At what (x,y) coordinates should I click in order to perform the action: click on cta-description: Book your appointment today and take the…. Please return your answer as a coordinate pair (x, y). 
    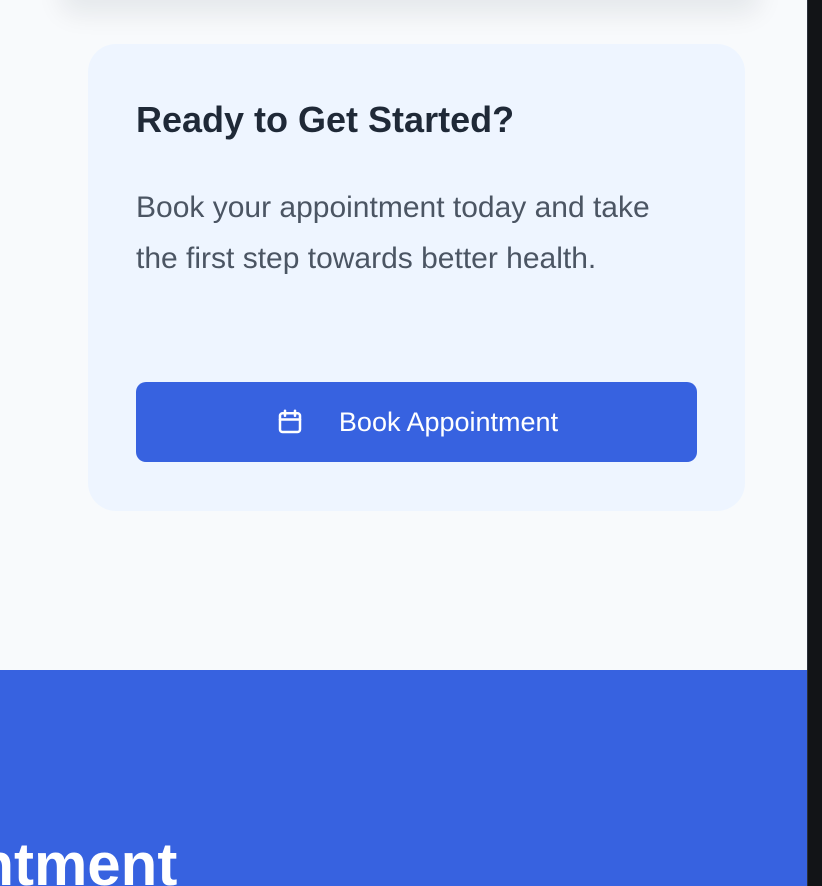
    Looking at the image, I should click on (393, 233).